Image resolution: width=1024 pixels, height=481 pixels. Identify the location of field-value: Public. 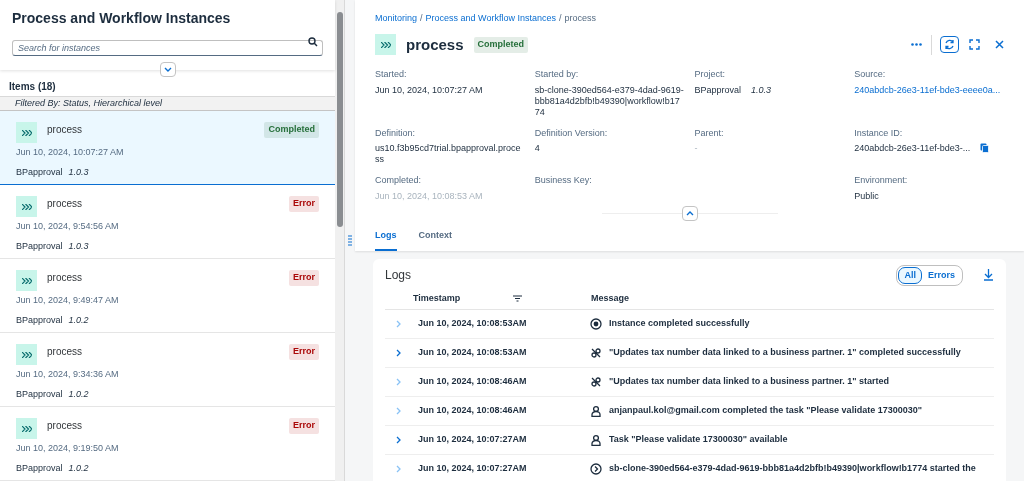
(866, 196).